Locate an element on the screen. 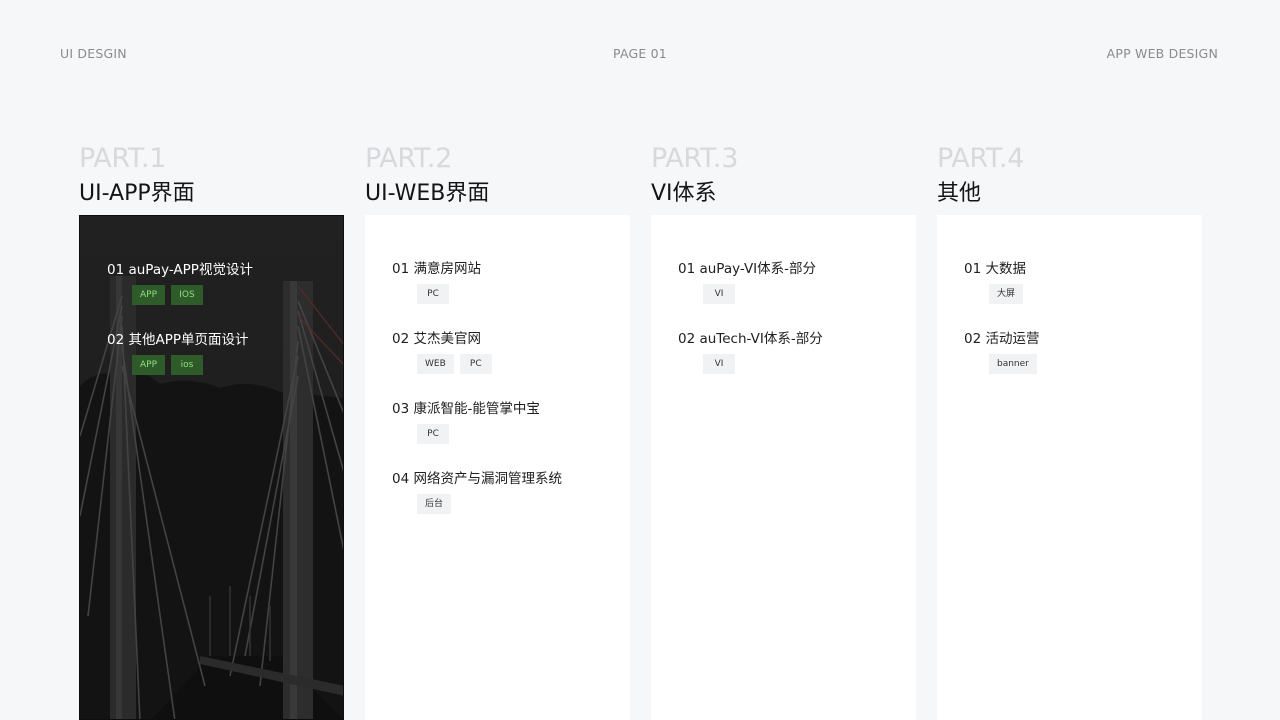 The width and height of the screenshot is (1280, 720). list-item: 01 满意房网站 PC is located at coordinates (436, 280).